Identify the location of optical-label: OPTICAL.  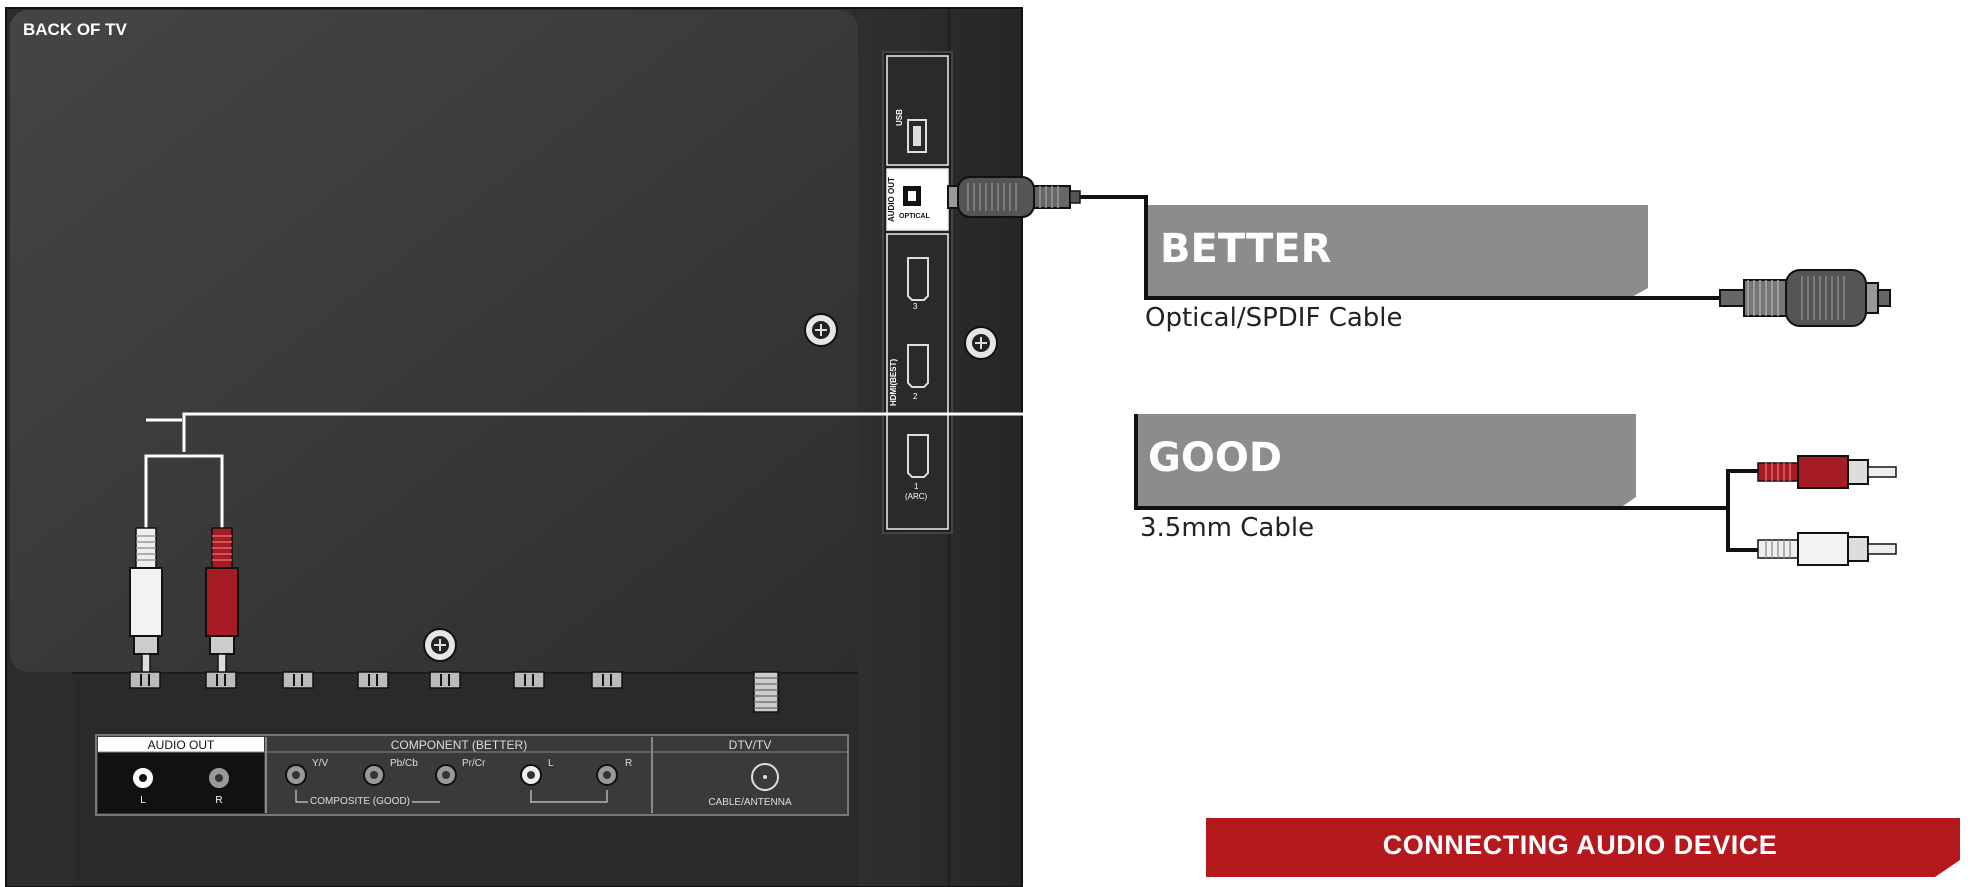
(914, 216).